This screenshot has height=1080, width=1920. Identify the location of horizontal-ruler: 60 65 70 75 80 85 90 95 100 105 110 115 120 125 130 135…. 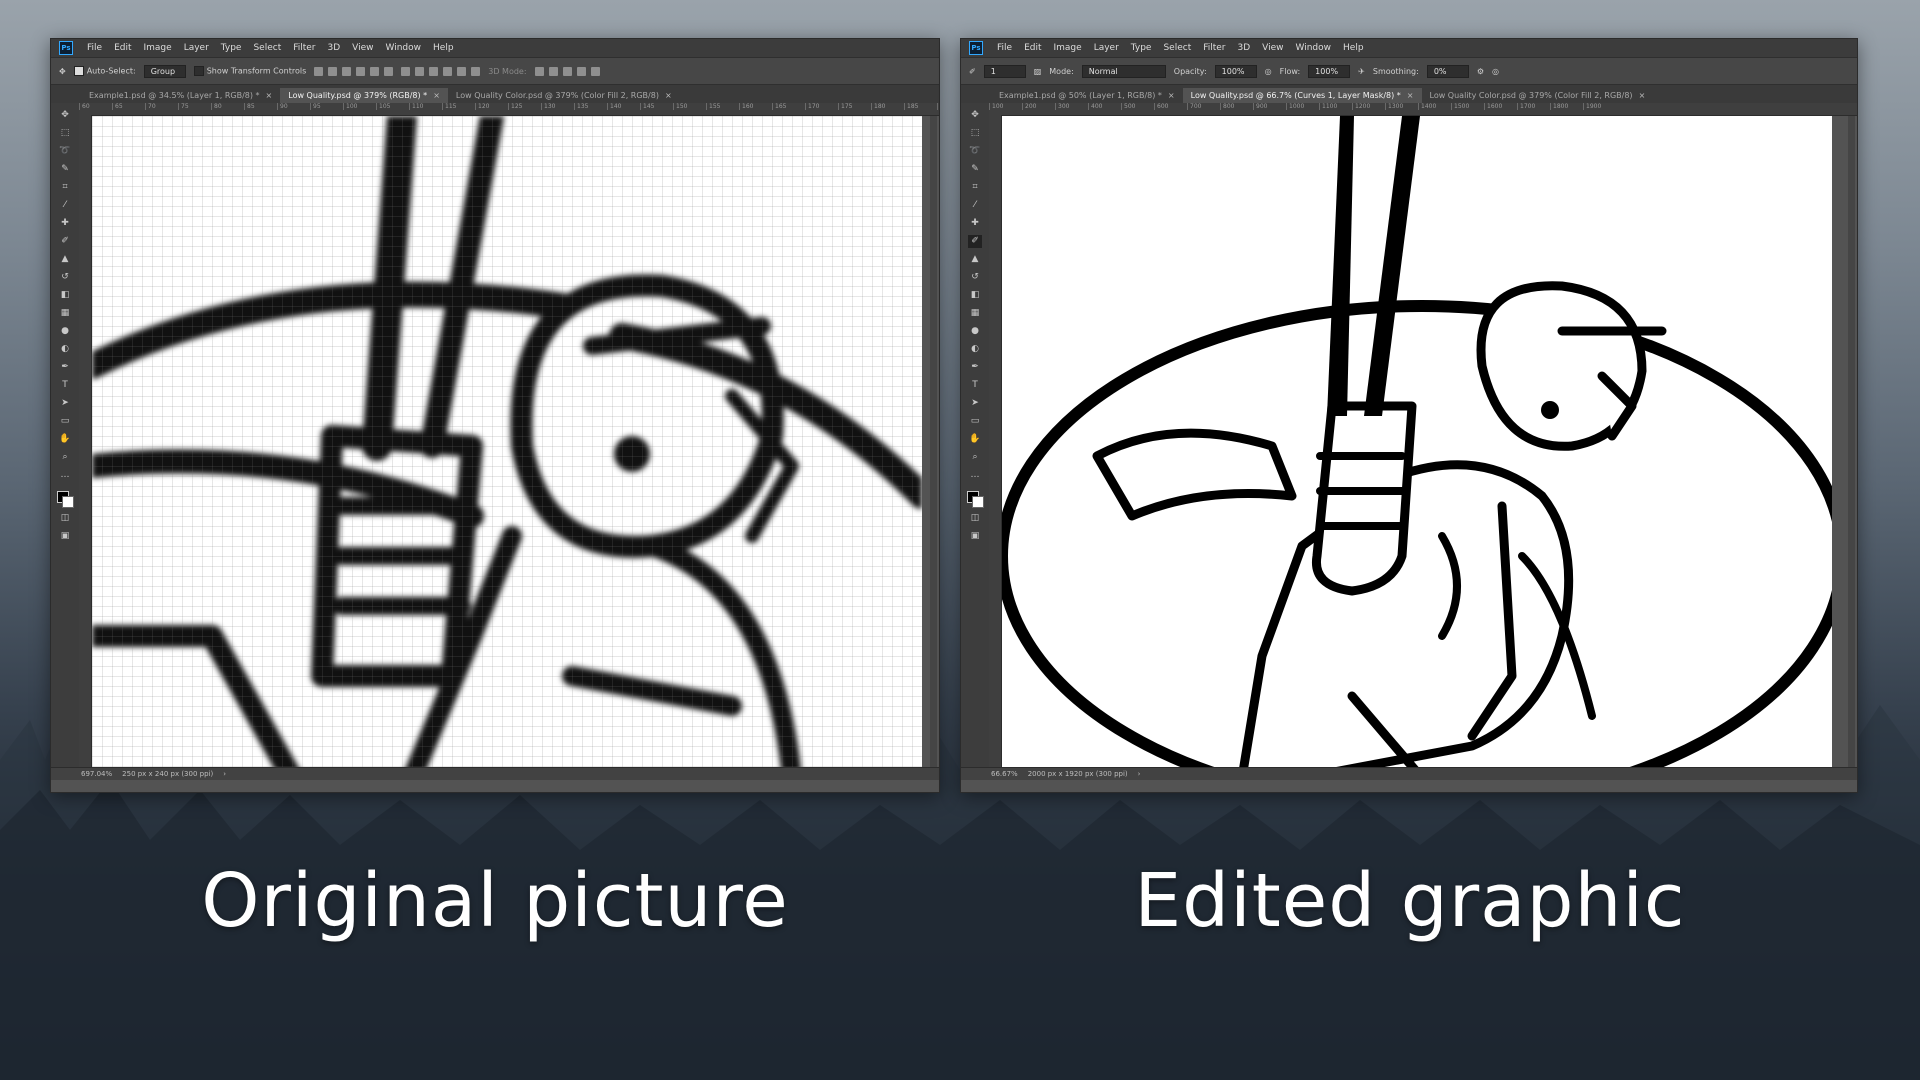
(509, 109).